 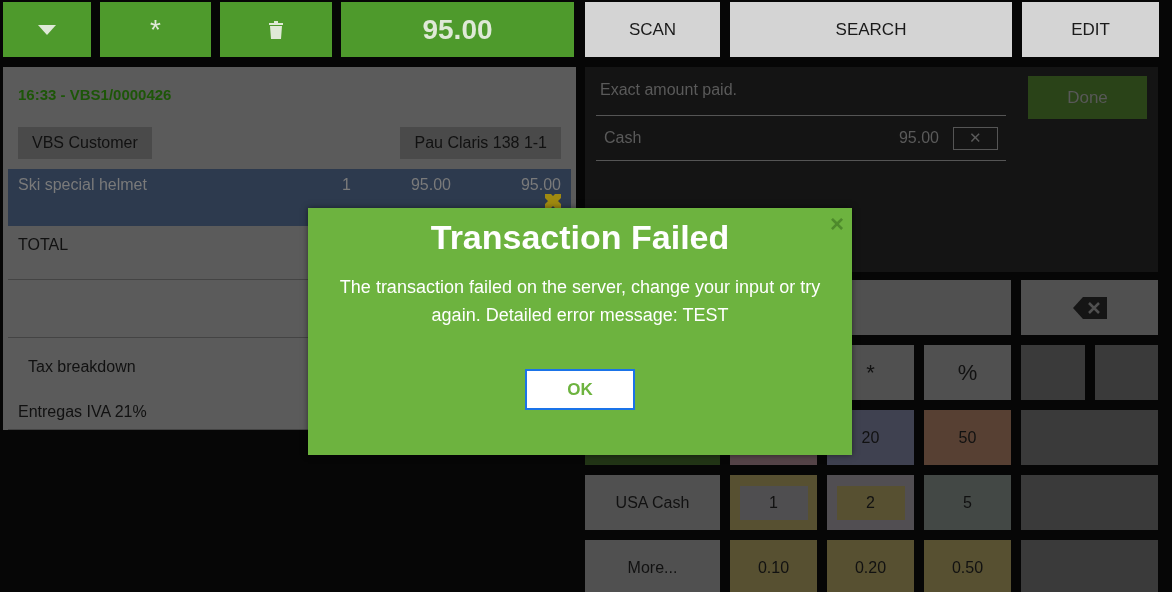 I want to click on delete-button, so click(x=276, y=29).